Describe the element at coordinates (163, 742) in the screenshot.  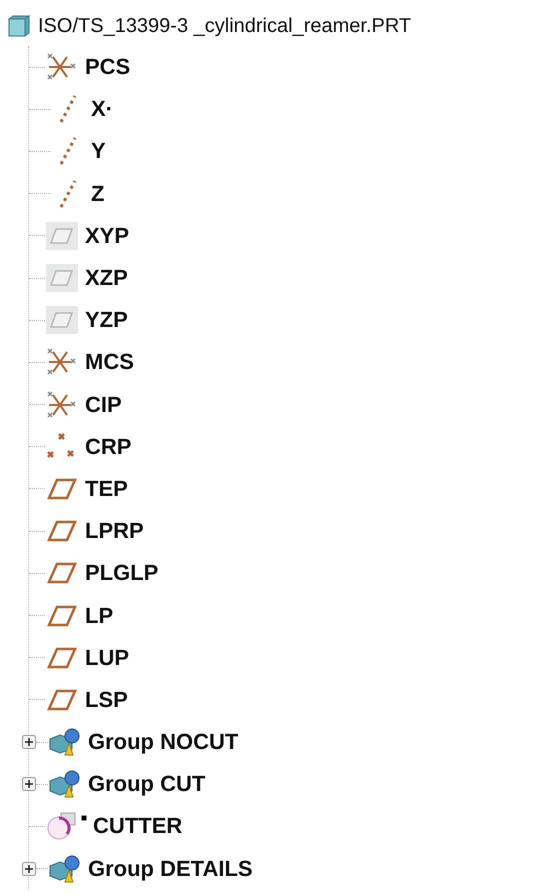
I see `tree-item: Group NOCUT` at that location.